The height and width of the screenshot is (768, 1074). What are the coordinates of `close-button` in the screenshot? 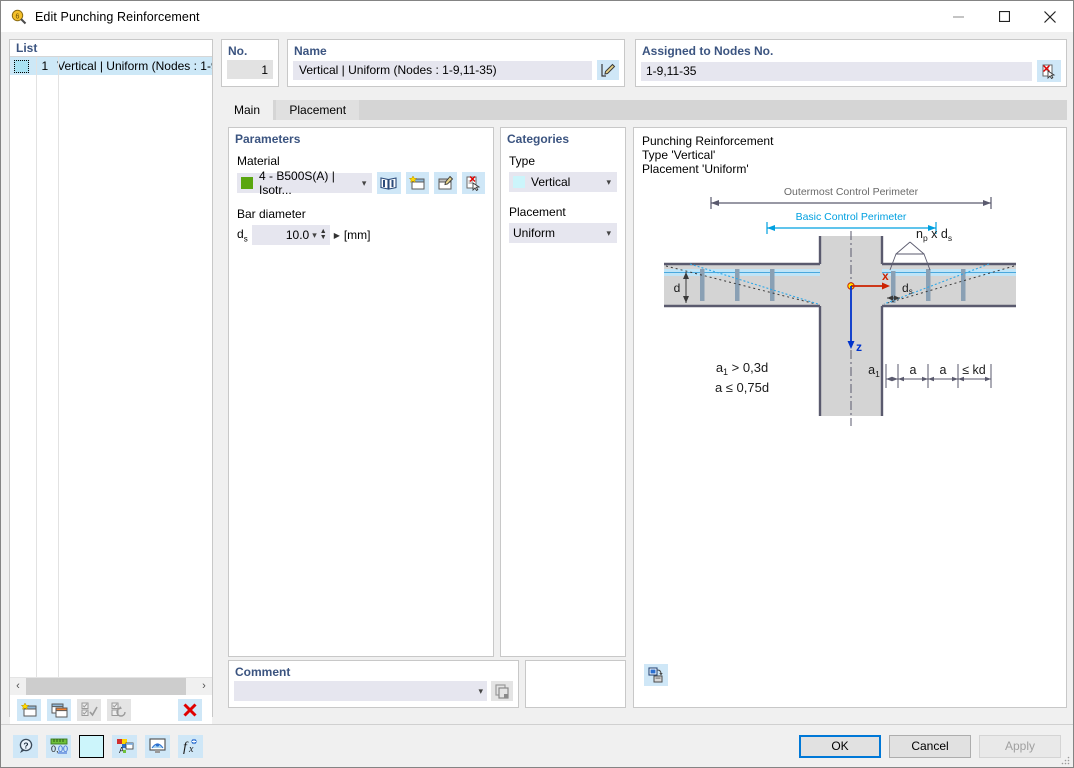 It's located at (1050, 16).